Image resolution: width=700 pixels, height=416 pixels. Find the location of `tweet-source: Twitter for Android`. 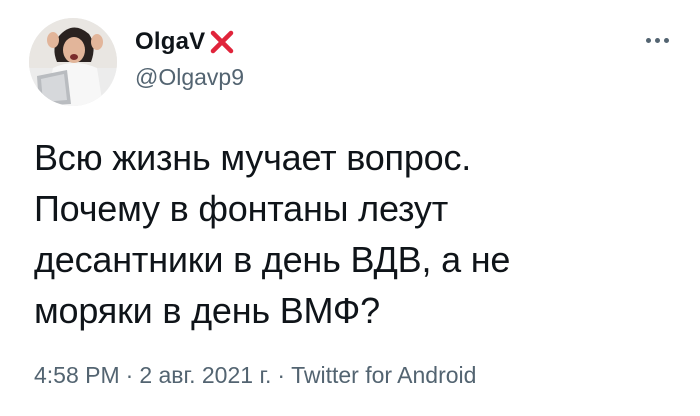

tweet-source: Twitter for Android is located at coordinates (383, 375).